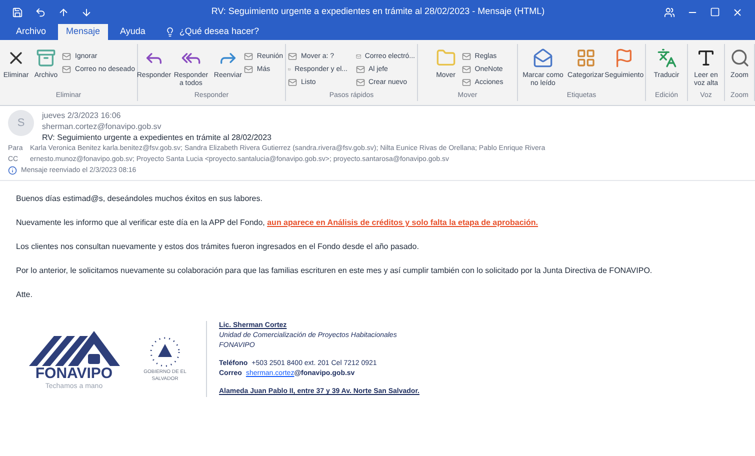 This screenshot has width=755, height=456. Describe the element at coordinates (170, 32) in the screenshot. I see `lightbulb-icon` at that location.